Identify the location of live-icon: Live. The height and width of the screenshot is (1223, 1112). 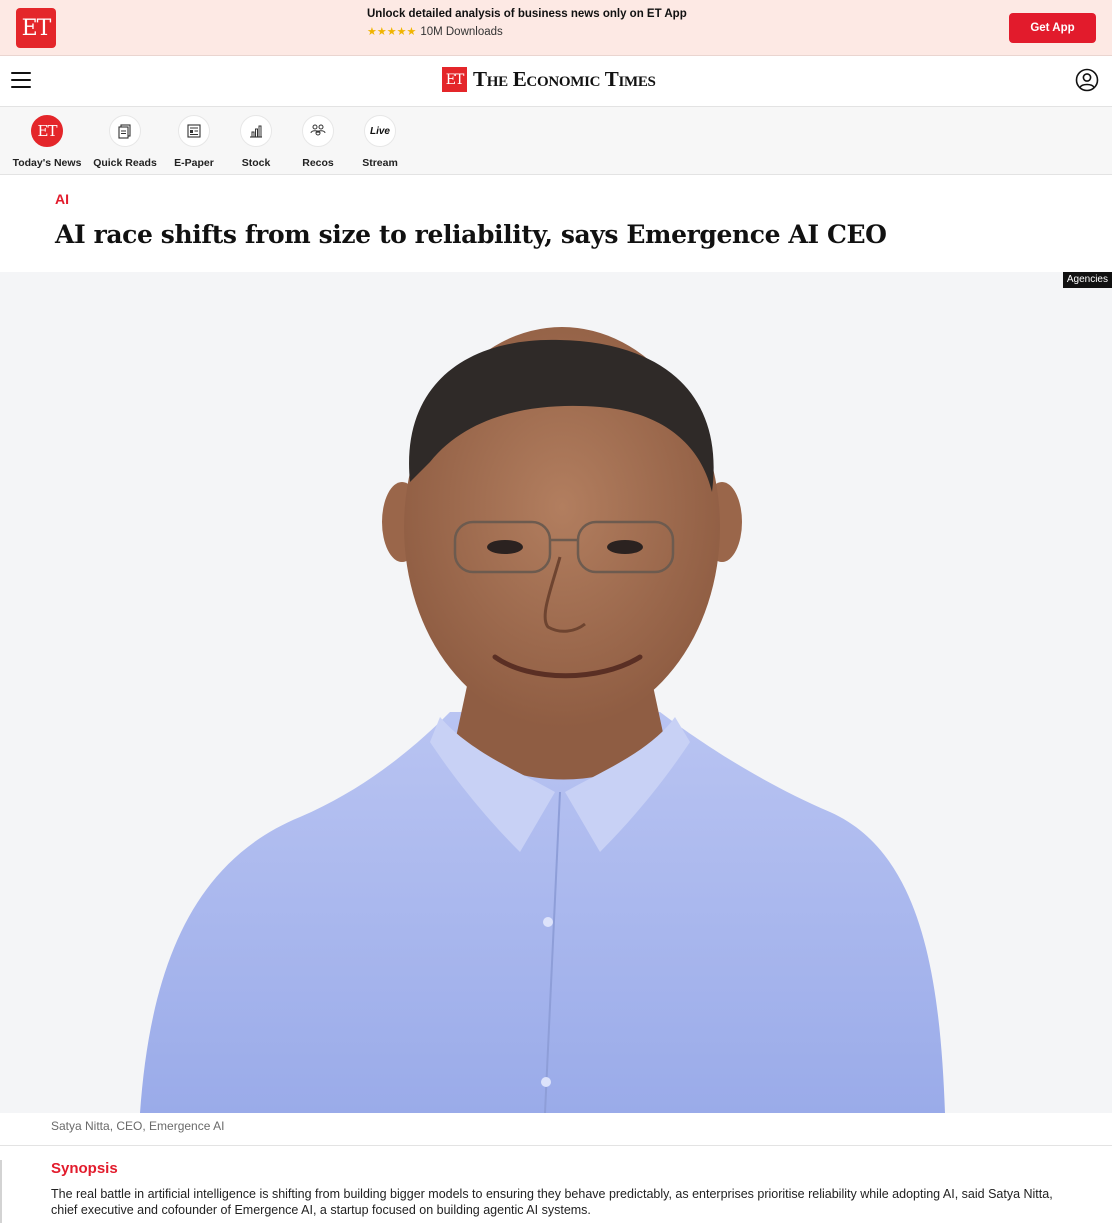
(380, 131).